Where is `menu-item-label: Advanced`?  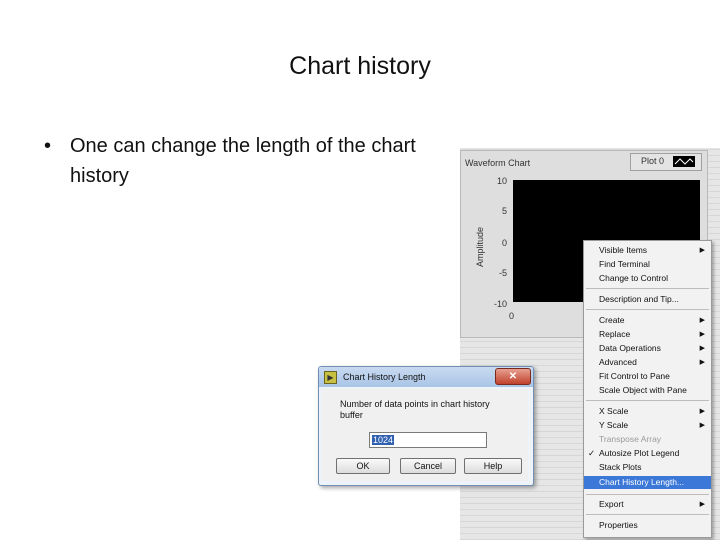
menu-item-label: Advanced is located at coordinates (618, 362).